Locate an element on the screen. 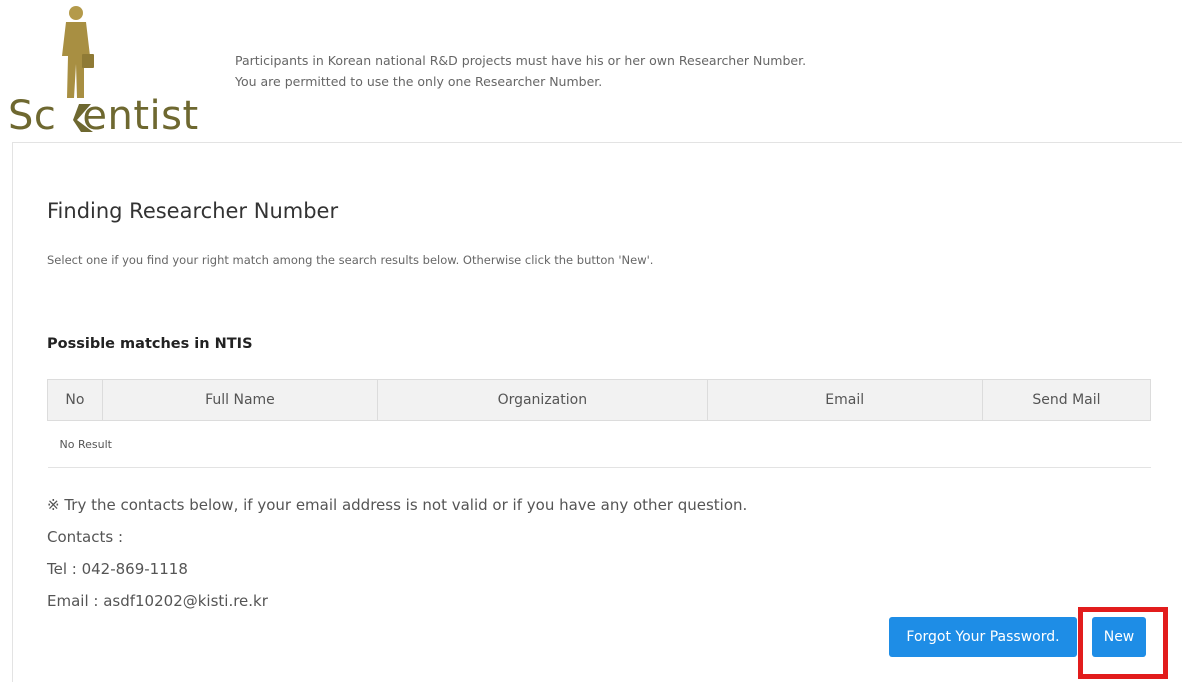 This screenshot has width=1182, height=682. logo-text-left: Sc is located at coordinates (32, 116).